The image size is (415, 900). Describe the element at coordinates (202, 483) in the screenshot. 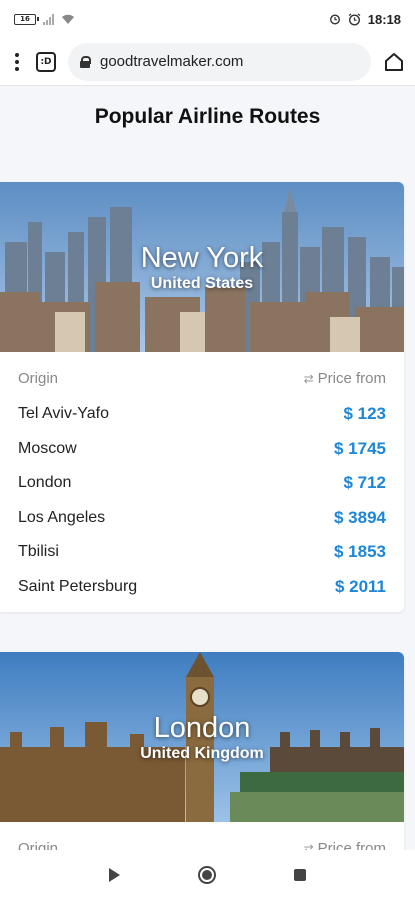

I see `route-row: London $ 712` at that location.